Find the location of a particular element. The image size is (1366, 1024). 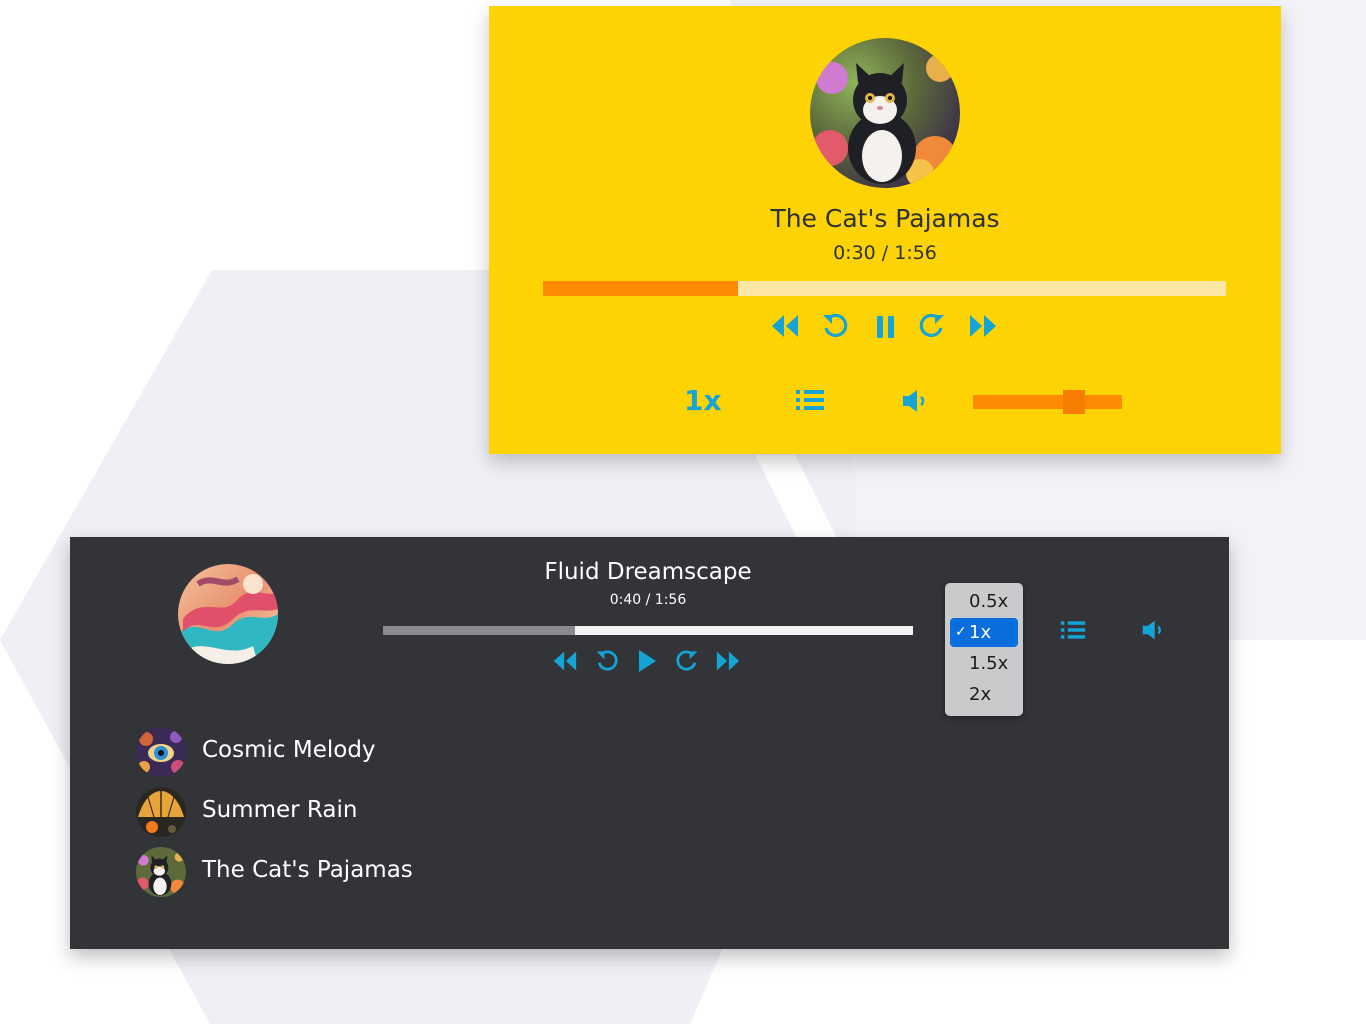

track-time: 0:30 / 1:56 is located at coordinates (885, 253).